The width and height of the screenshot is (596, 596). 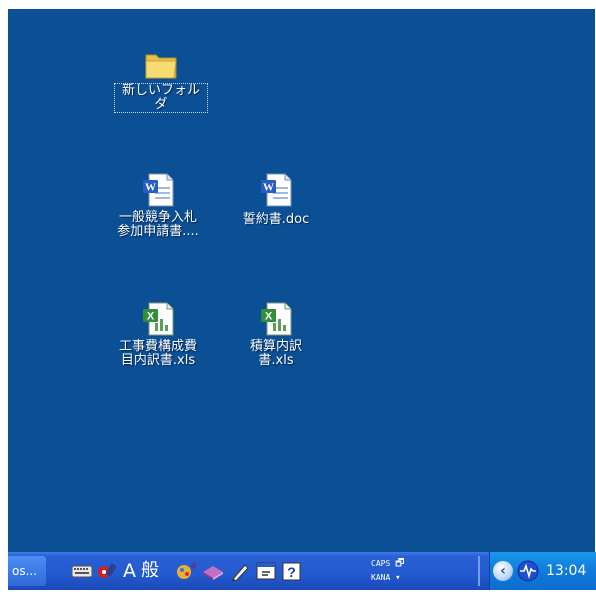 What do you see at coordinates (479, 571) in the screenshot?
I see `divider` at bounding box center [479, 571].